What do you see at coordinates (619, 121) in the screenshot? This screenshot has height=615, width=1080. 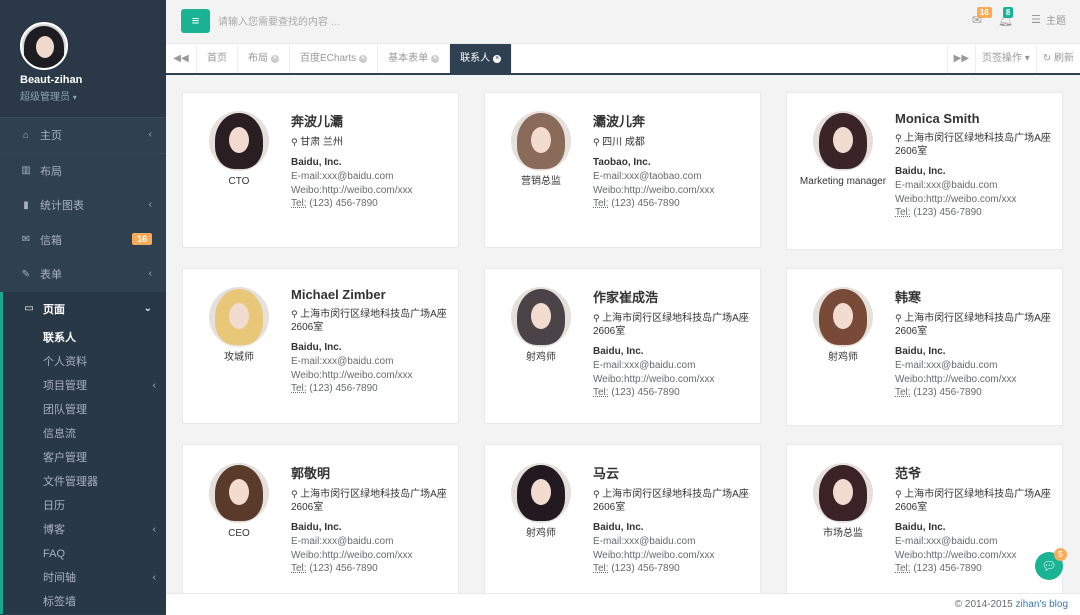 I see `contact-name: 灞波儿奔` at bounding box center [619, 121].